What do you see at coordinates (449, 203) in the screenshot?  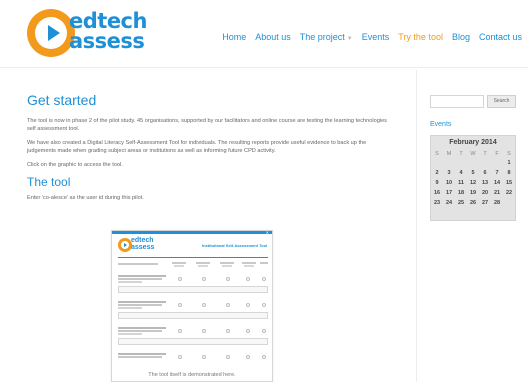 I see `calendar-day: 24` at bounding box center [449, 203].